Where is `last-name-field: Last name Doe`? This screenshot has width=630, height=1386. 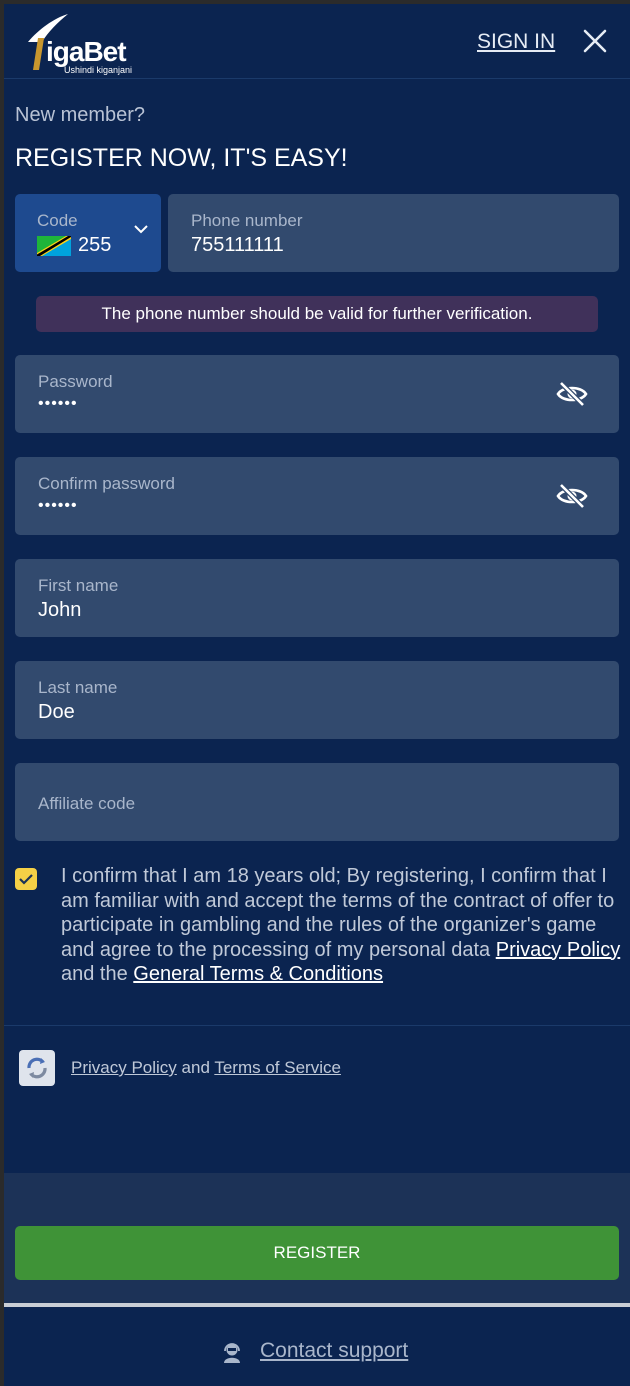 last-name-field: Last name Doe is located at coordinates (317, 700).